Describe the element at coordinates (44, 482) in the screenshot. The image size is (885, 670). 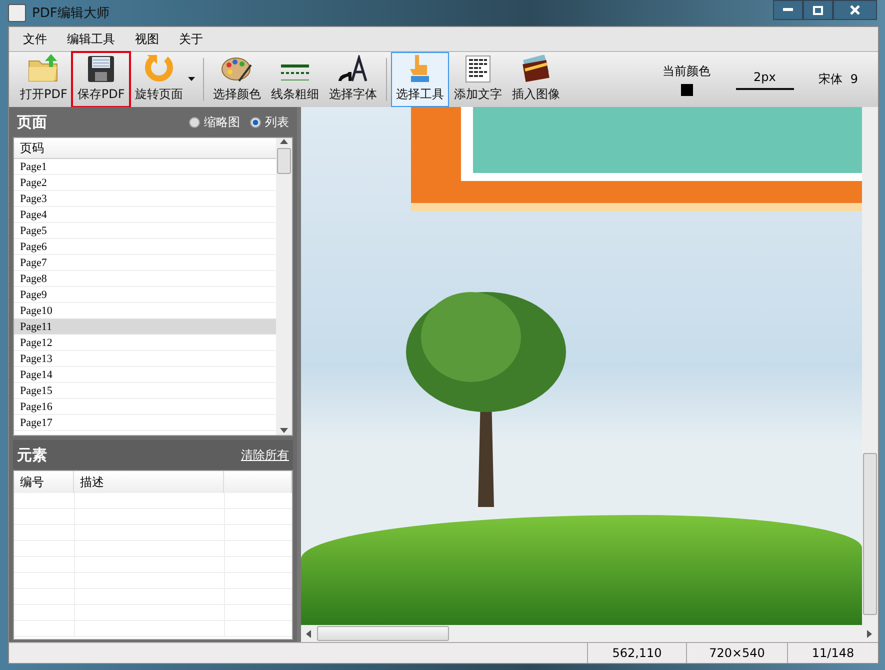
I see `column-header: 编号` at that location.